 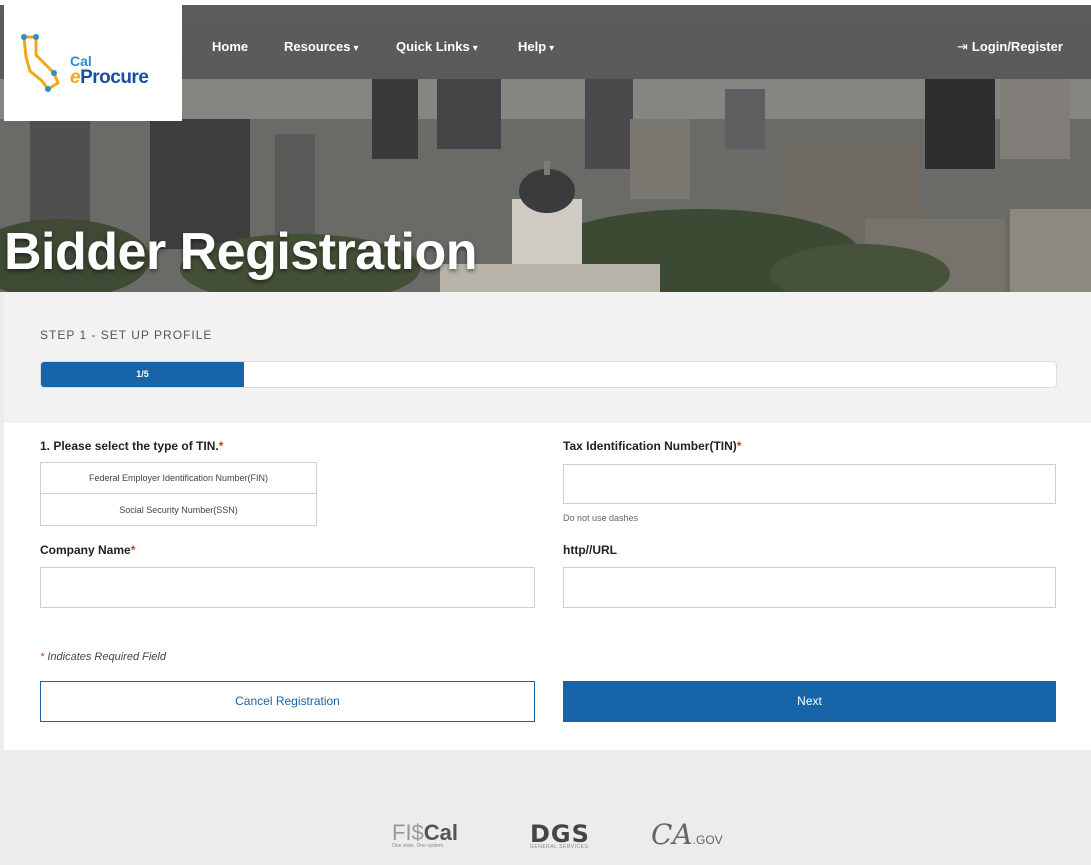 What do you see at coordinates (178, 510) in the screenshot?
I see `tin-option-ssn: Social Security Number(SSN)` at bounding box center [178, 510].